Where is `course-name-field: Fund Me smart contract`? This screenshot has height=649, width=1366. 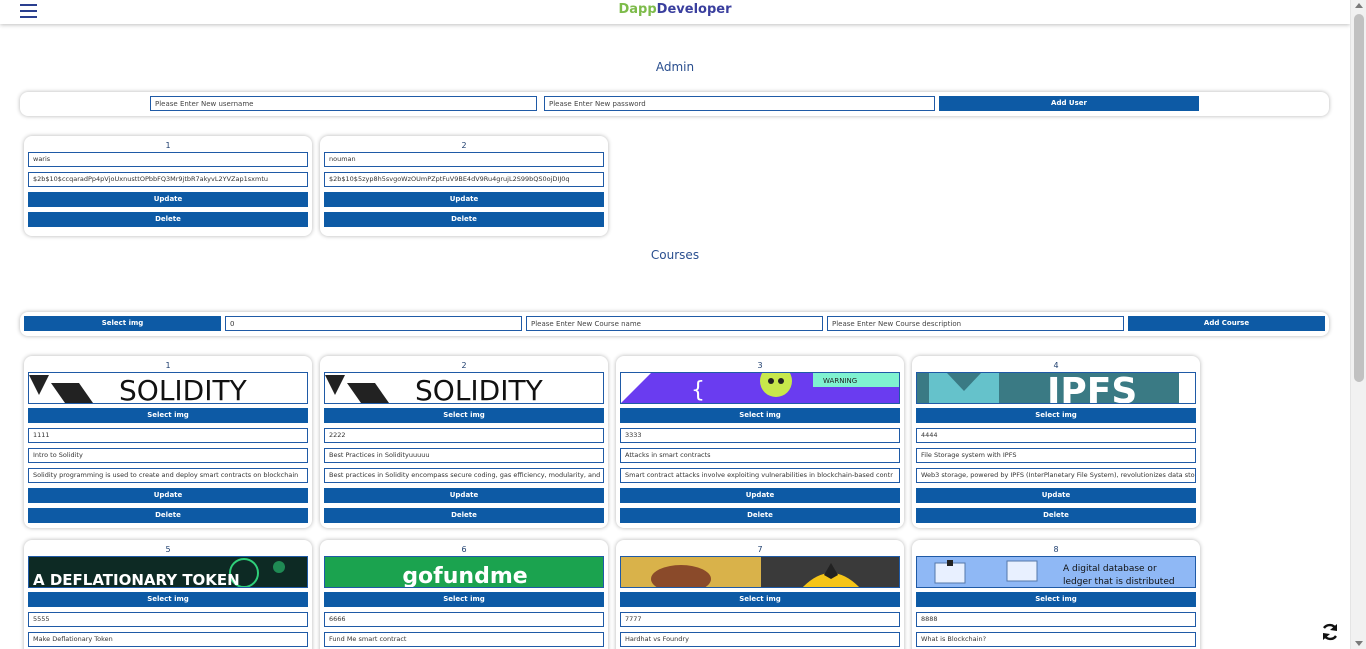 course-name-field: Fund Me smart contract is located at coordinates (464, 639).